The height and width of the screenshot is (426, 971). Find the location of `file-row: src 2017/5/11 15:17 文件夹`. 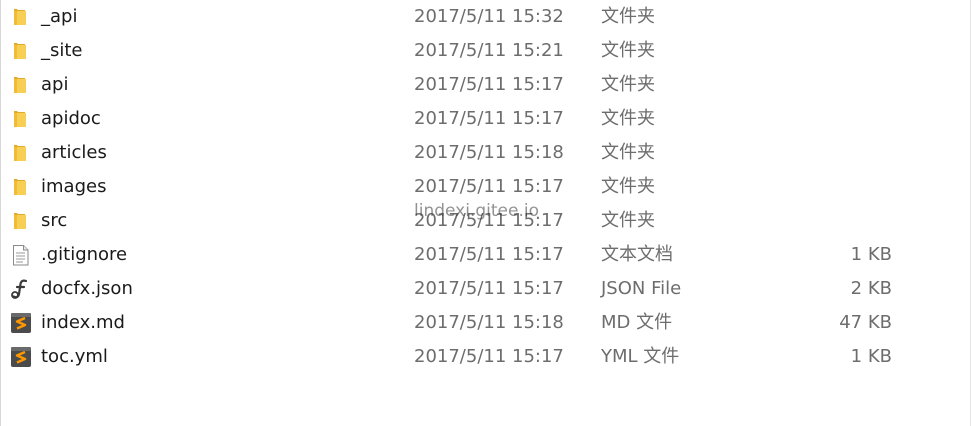

file-row: src 2017/5/11 15:17 文件夹 is located at coordinates (485, 221).